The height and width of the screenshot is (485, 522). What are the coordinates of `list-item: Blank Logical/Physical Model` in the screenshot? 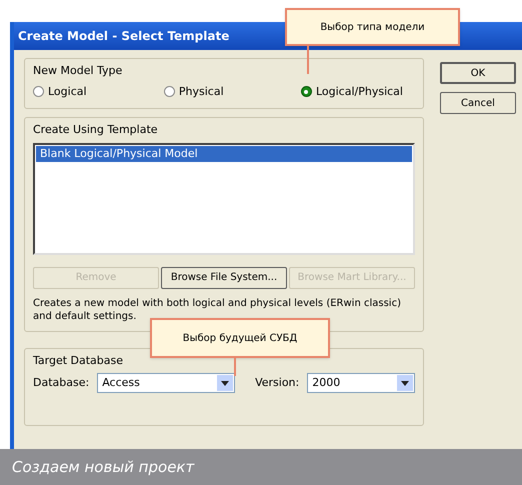 It's located at (224, 154).